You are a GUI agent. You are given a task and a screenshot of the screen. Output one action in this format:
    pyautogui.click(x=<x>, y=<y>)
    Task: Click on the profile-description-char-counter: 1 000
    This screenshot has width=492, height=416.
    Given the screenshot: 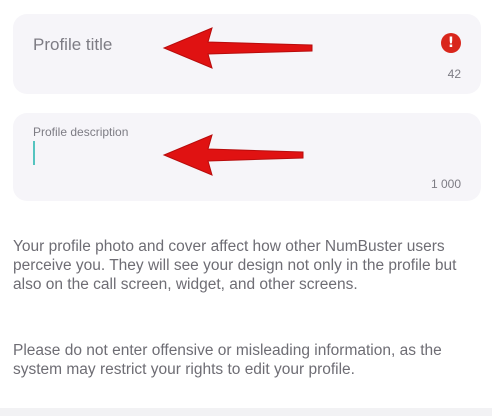 What is the action you would take?
    pyautogui.click(x=445, y=184)
    